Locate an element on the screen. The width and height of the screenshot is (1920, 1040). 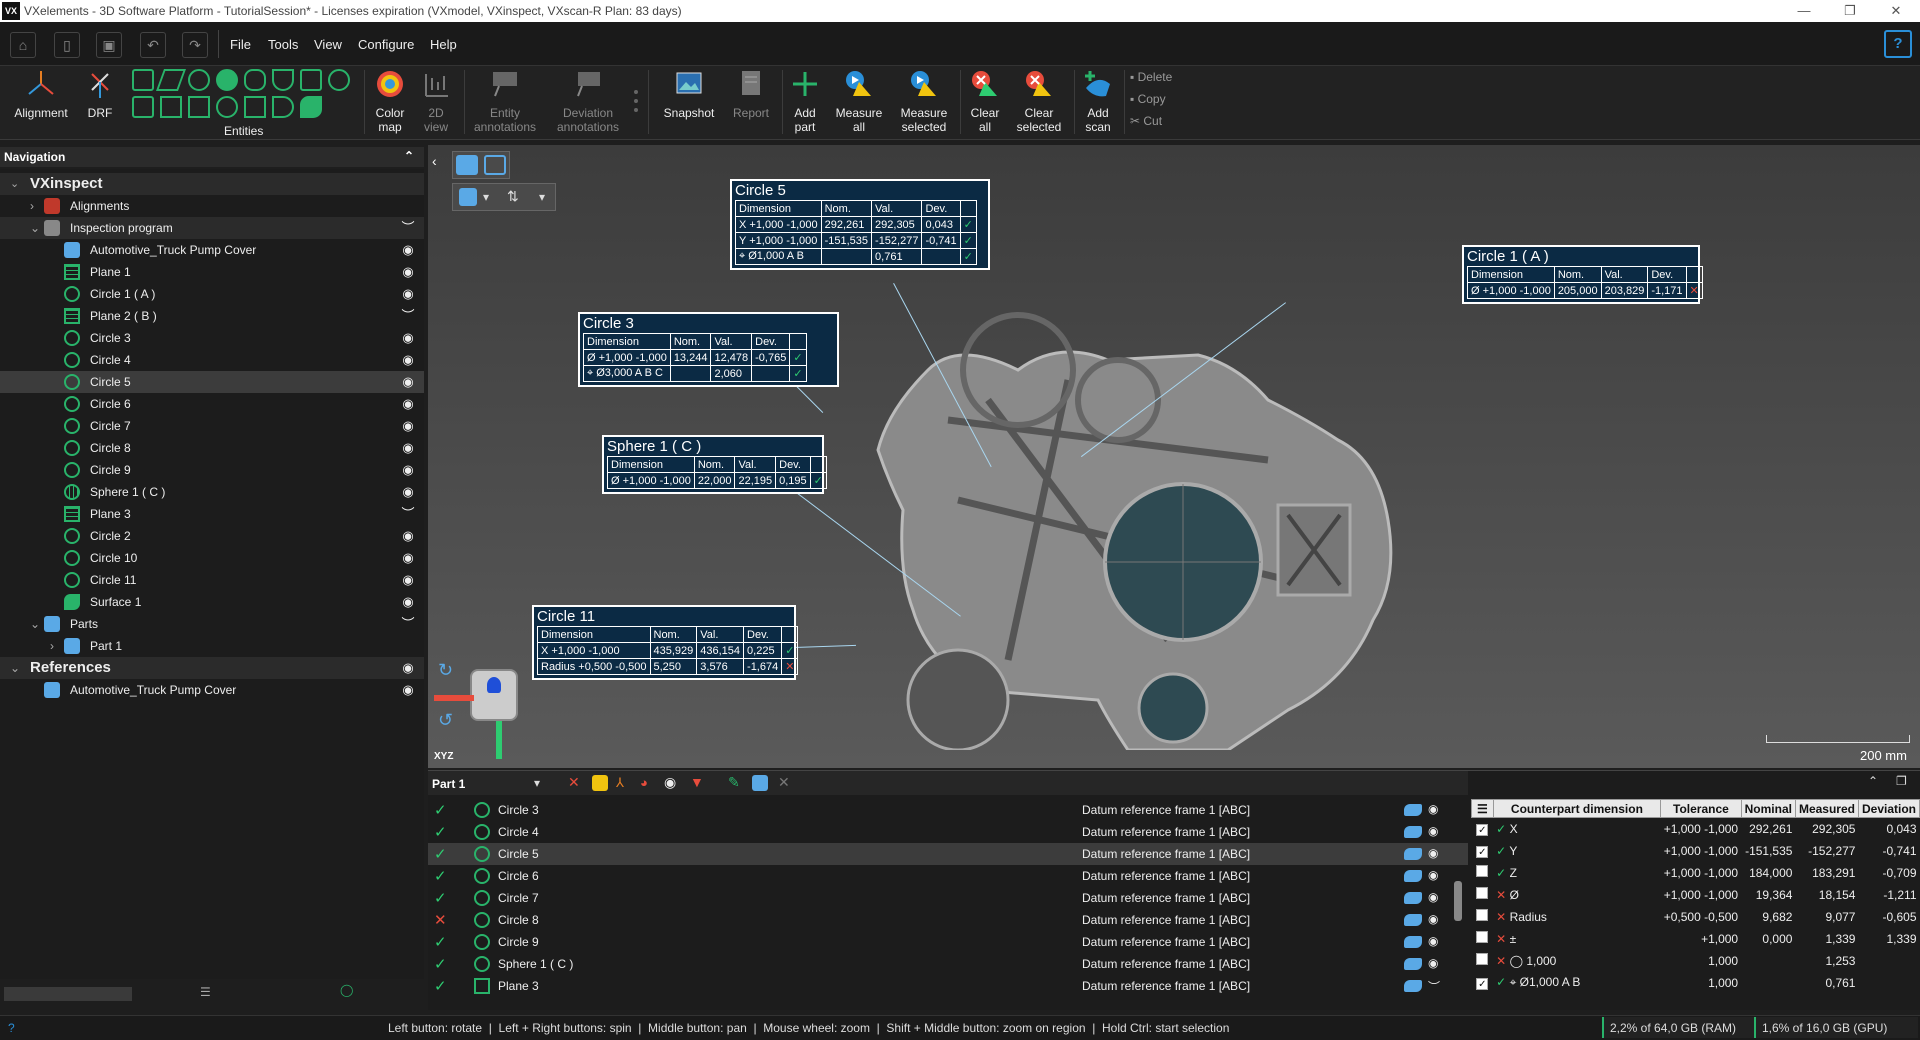
2d-view-button: 2D view is located at coordinates (436, 101).